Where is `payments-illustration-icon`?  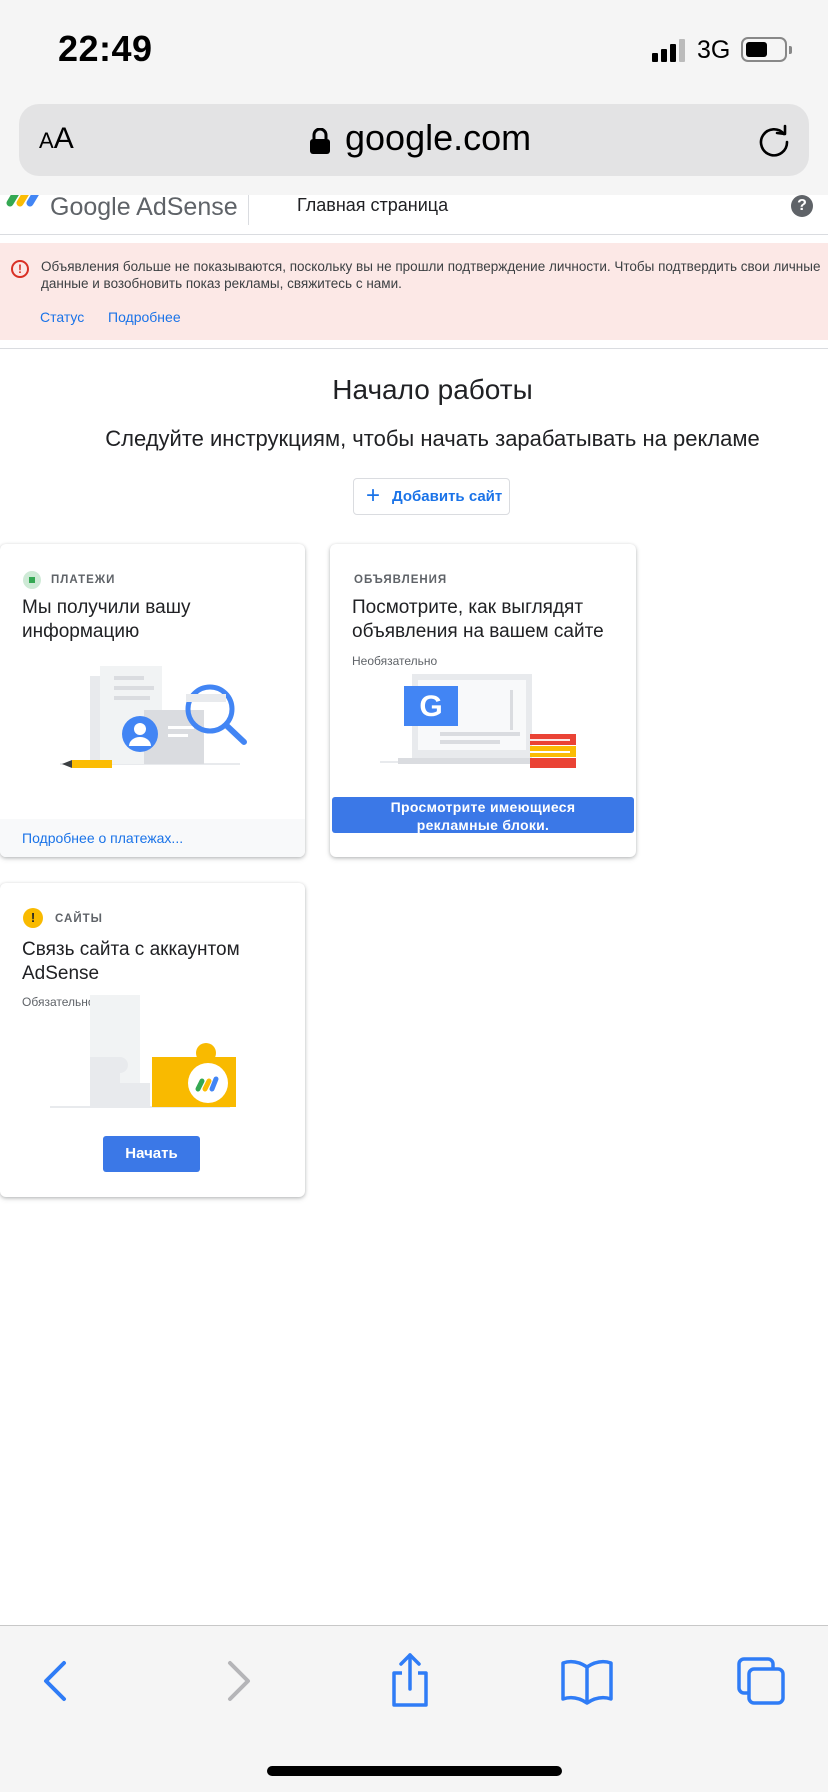
payments-illustration-icon is located at coordinates (153, 717).